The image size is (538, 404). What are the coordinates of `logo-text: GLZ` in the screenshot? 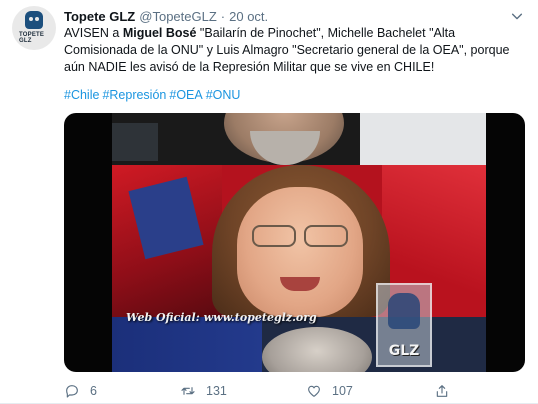 It's located at (404, 351).